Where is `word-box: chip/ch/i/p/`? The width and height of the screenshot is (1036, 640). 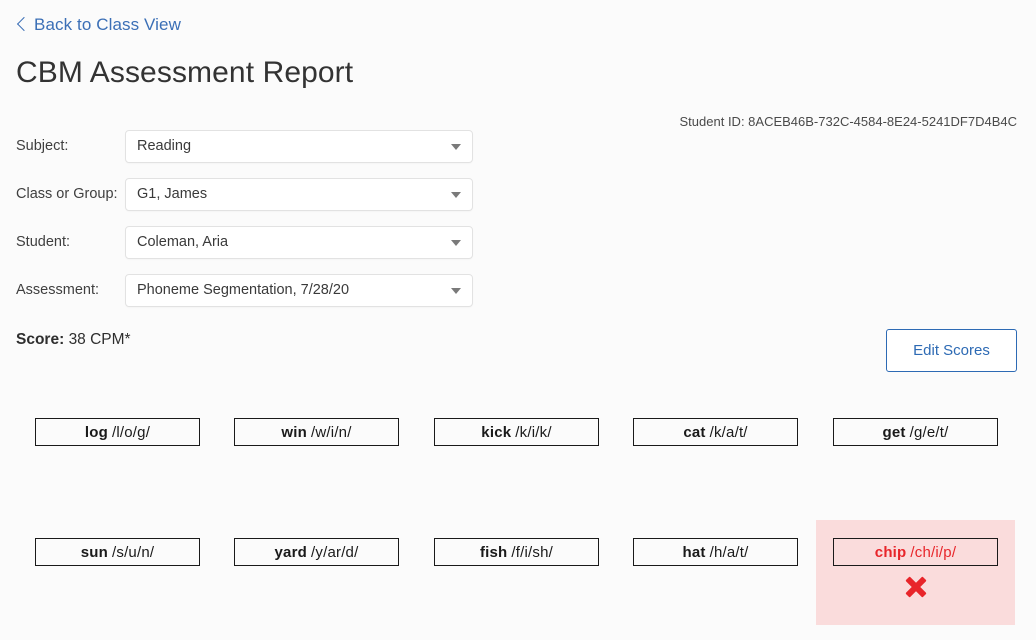
word-box: chip/ch/i/p/ is located at coordinates (915, 552).